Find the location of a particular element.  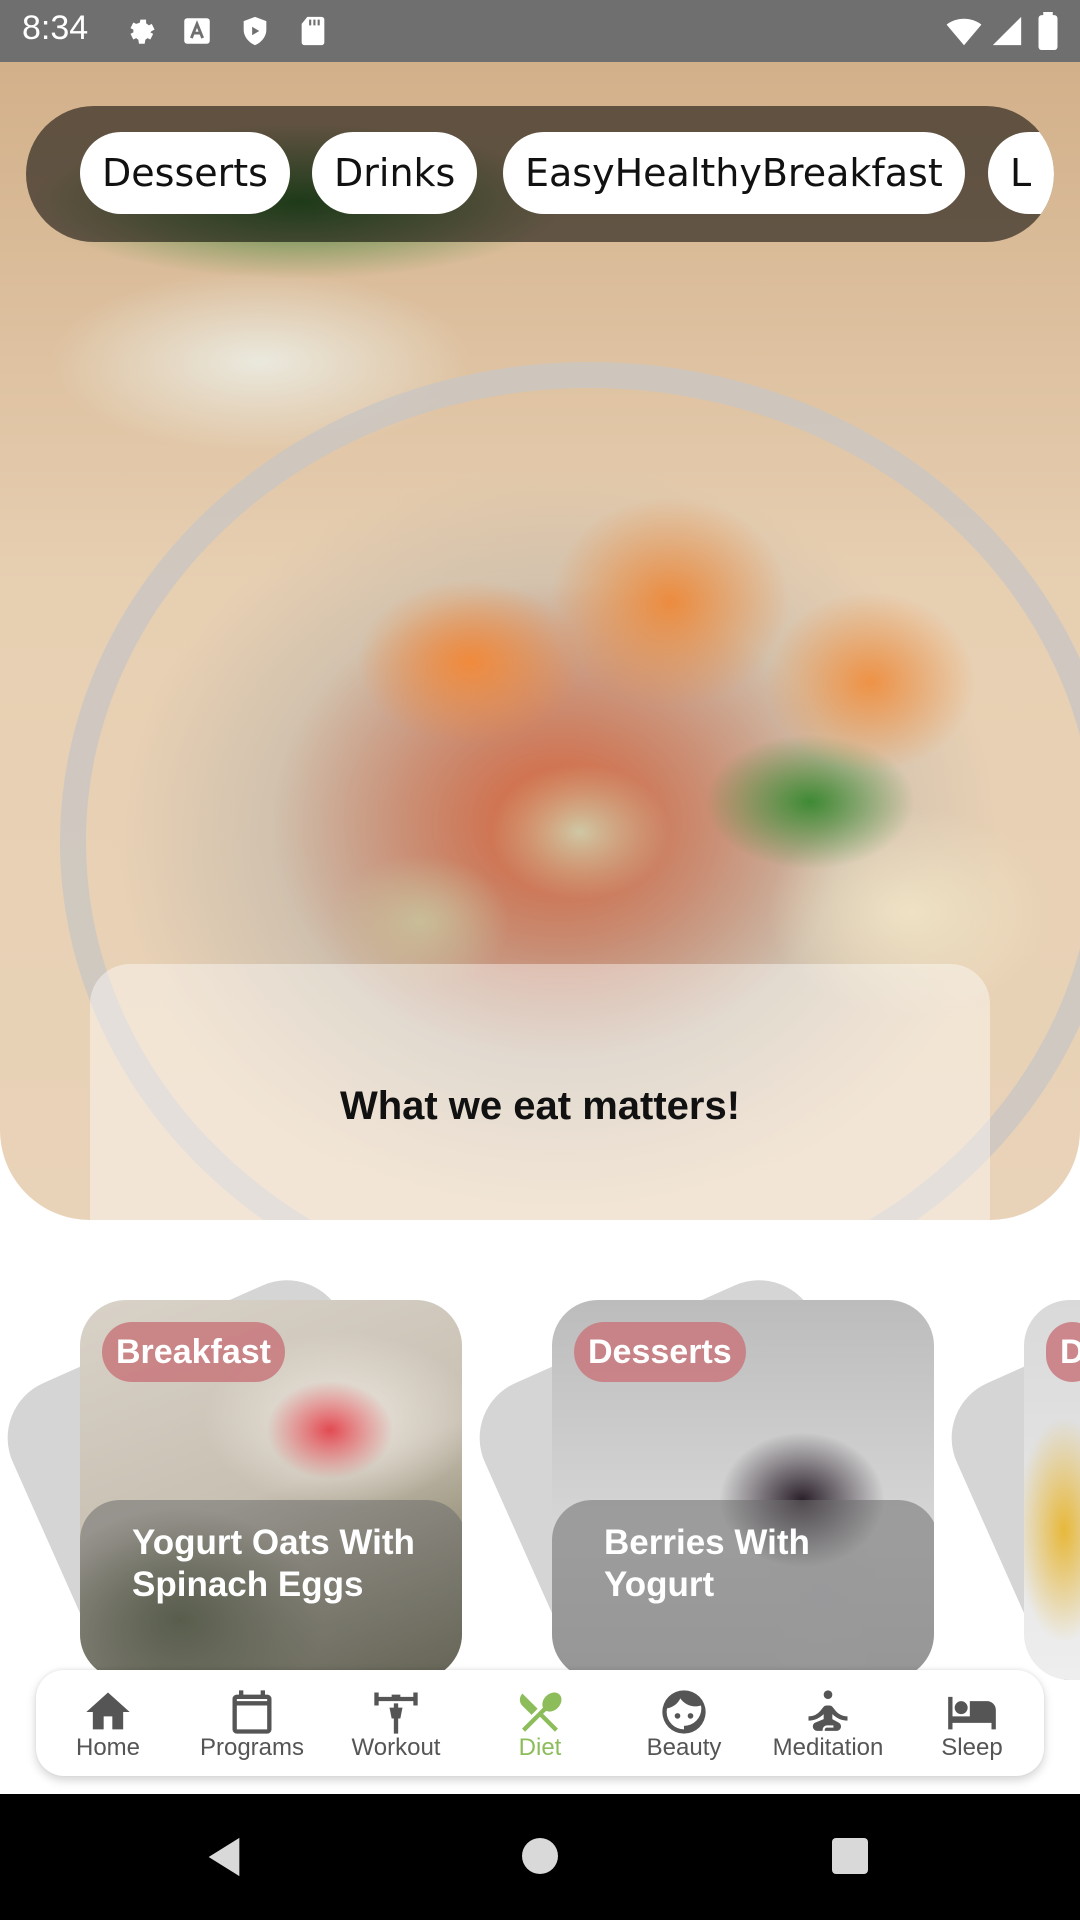

category-chips: Desserts Drinks EasyHealthyBreakfast L is located at coordinates (540, 174).